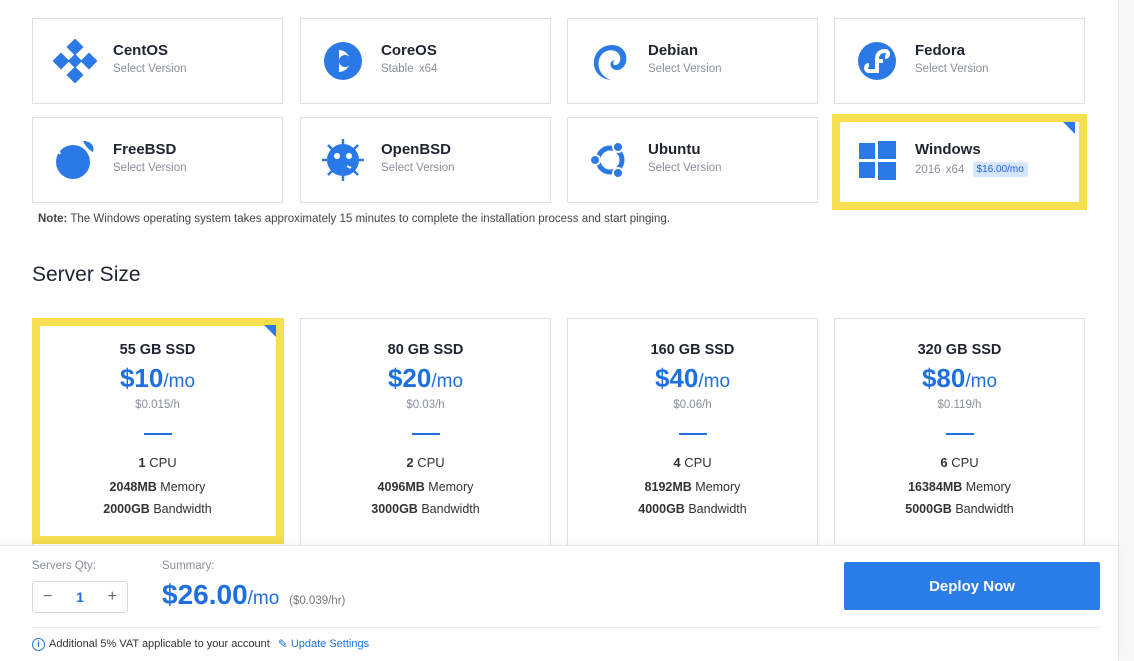  I want to click on info-icon: i, so click(38, 644).